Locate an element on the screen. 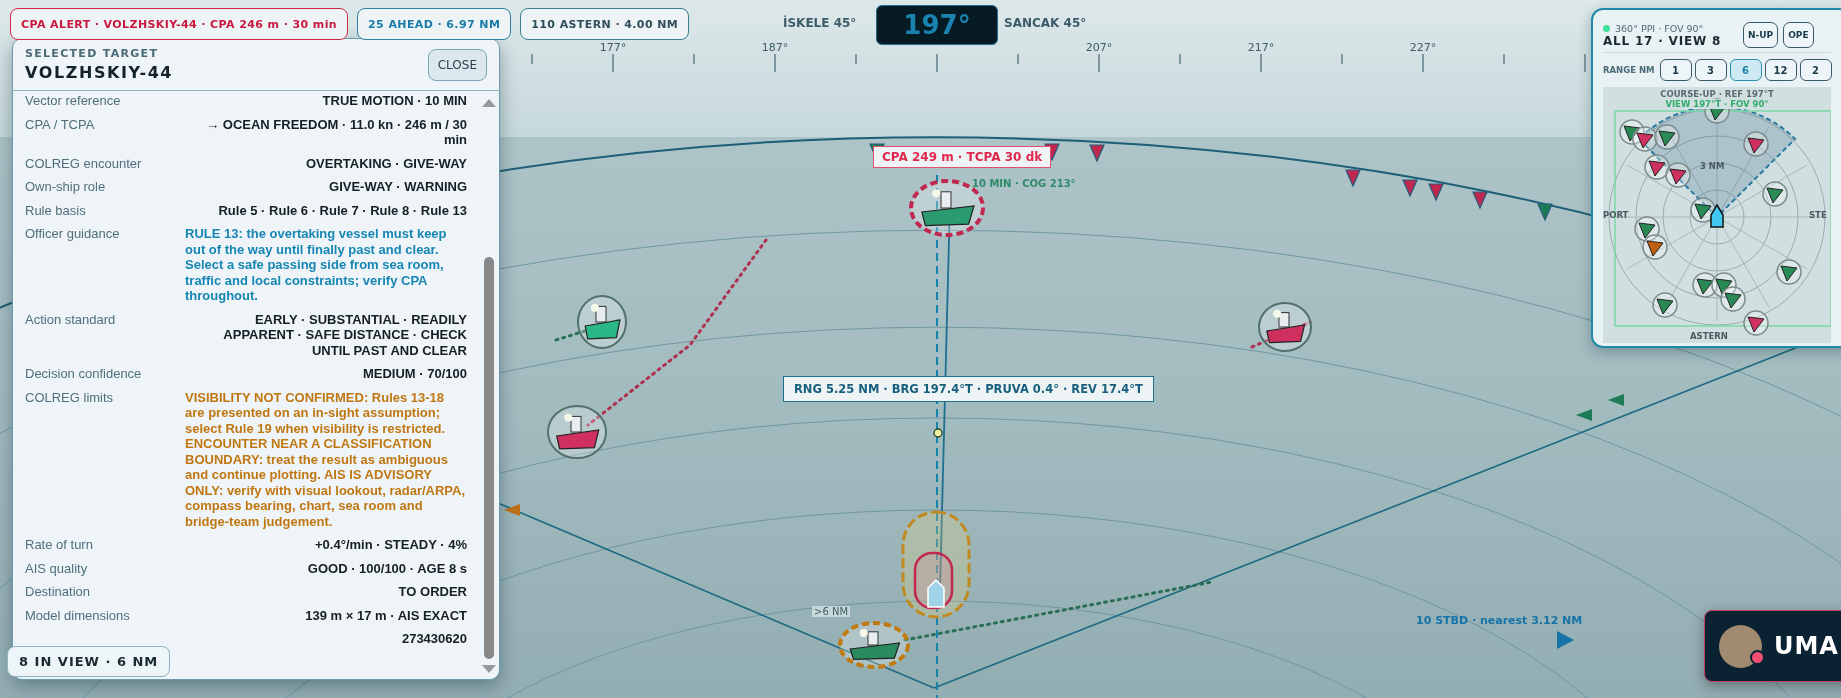 Image resolution: width=1841 pixels, height=698 pixels. mode-button: N-UP is located at coordinates (1761, 35).